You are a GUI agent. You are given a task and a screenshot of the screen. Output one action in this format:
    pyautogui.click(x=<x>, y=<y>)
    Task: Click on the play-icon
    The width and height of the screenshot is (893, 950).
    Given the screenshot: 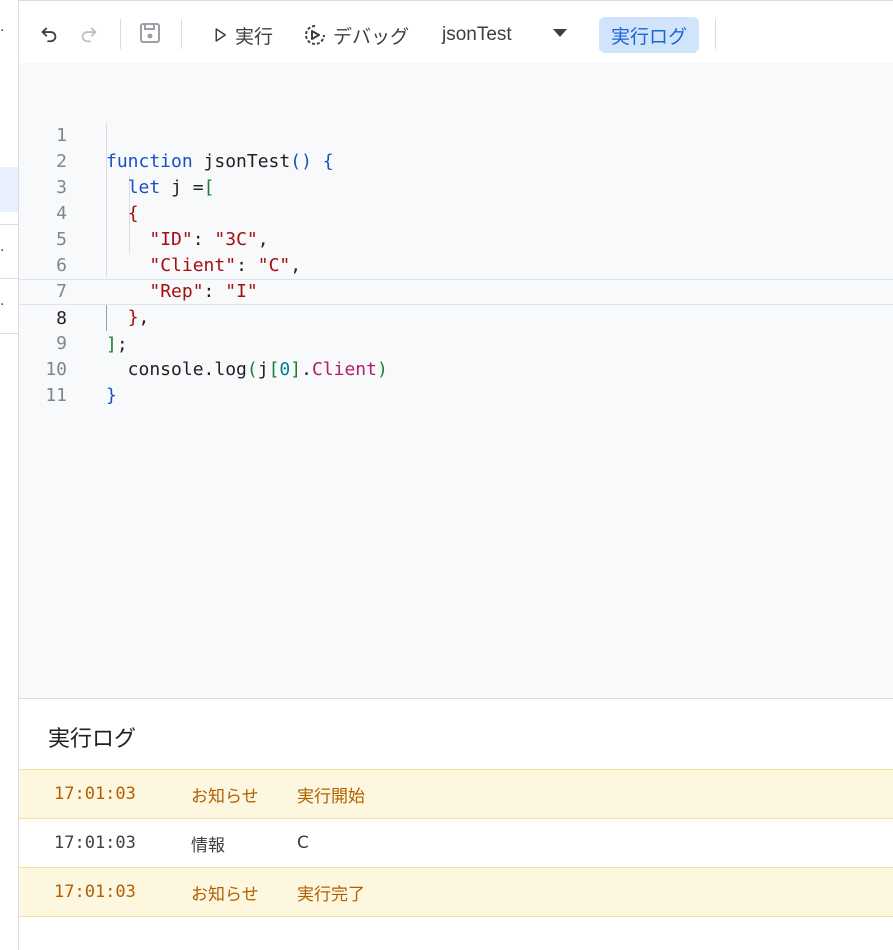 What is the action you would take?
    pyautogui.click(x=220, y=35)
    